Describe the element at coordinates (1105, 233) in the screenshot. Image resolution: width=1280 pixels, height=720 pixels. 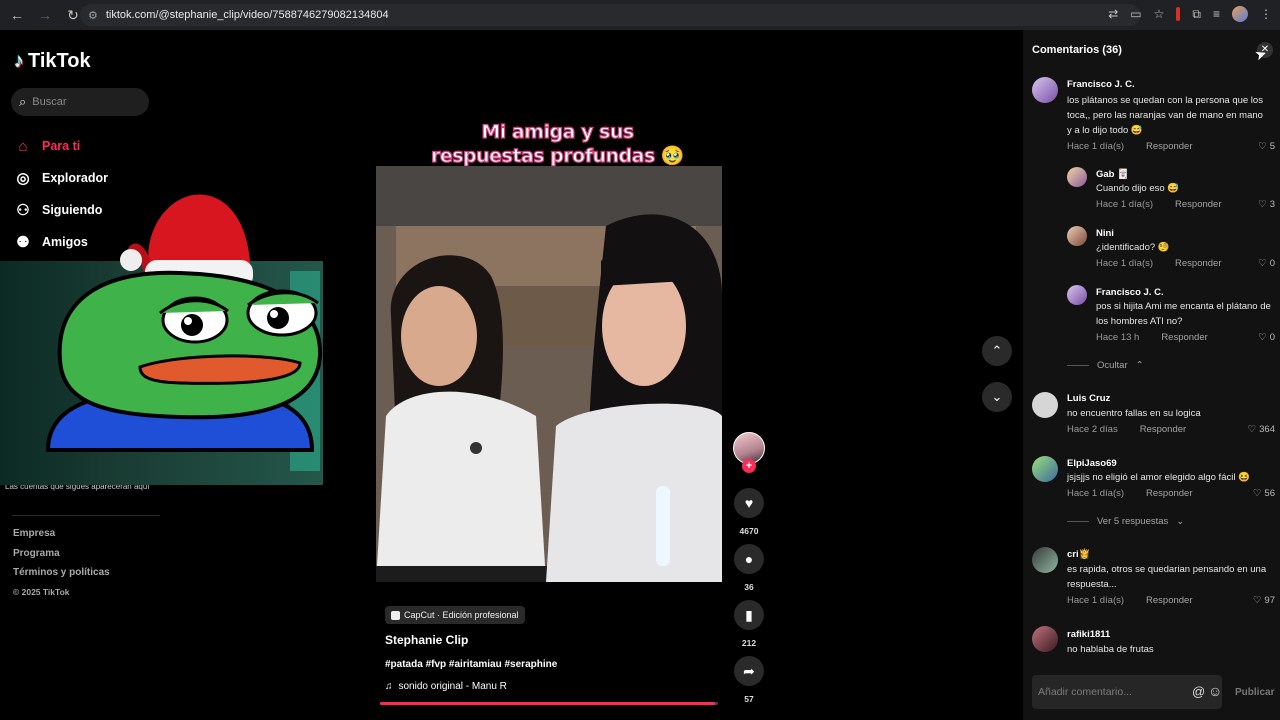
I see `commenter-name: Nini` at that location.